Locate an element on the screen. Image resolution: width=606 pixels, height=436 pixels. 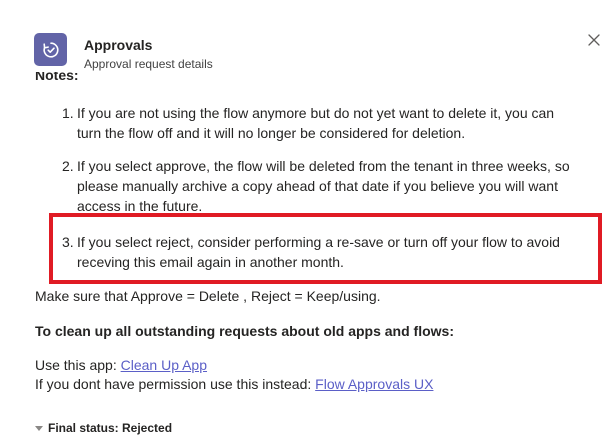
note-number: 2. is located at coordinates (68, 166).